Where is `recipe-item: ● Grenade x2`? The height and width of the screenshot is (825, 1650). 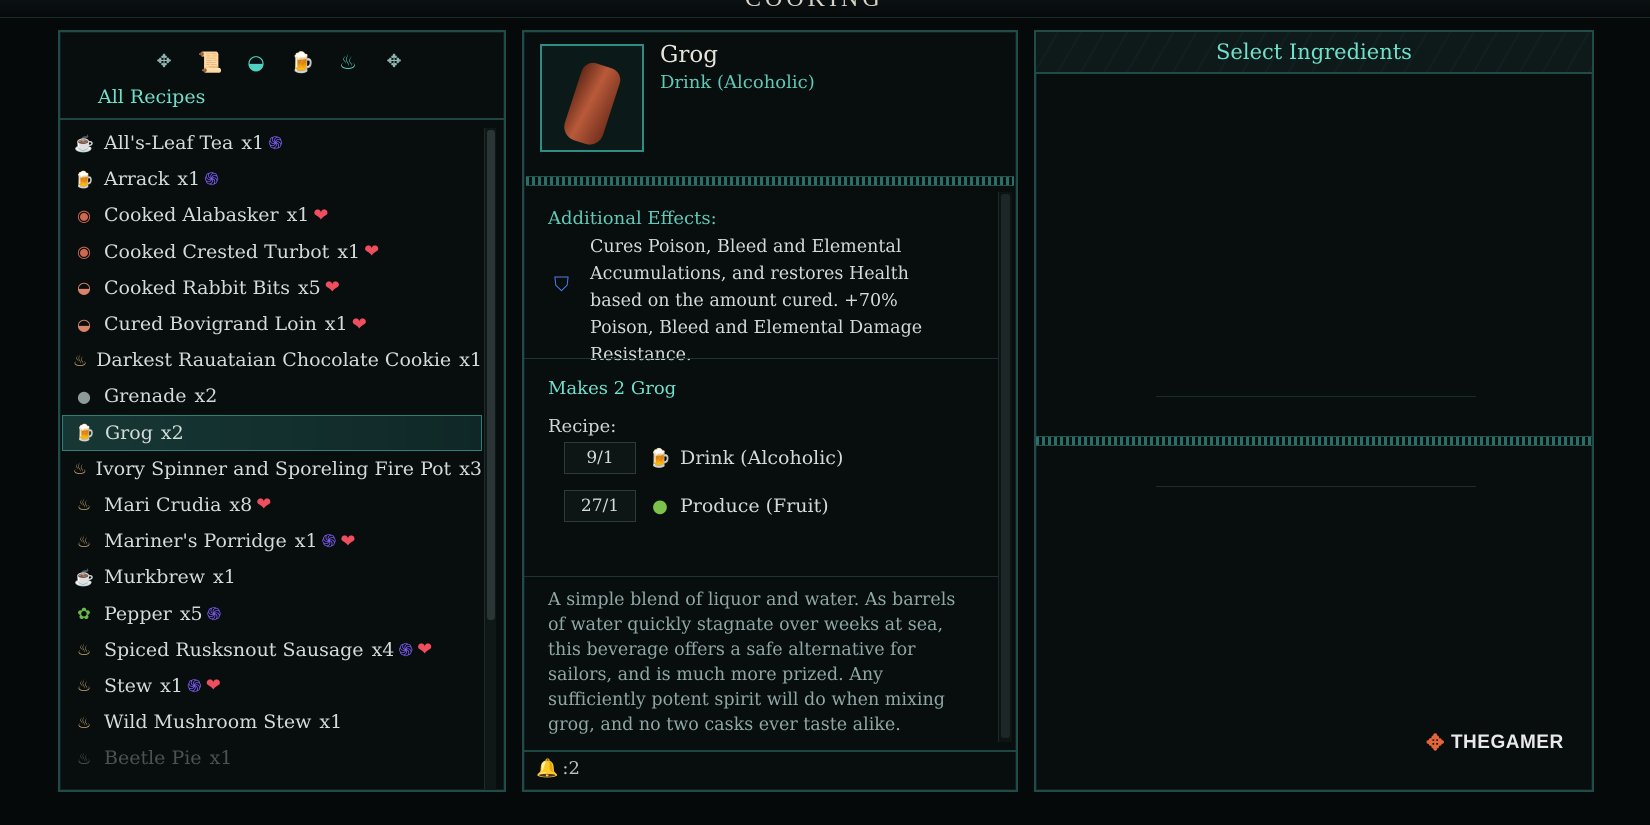 recipe-item: ● Grenade x2 is located at coordinates (272, 396).